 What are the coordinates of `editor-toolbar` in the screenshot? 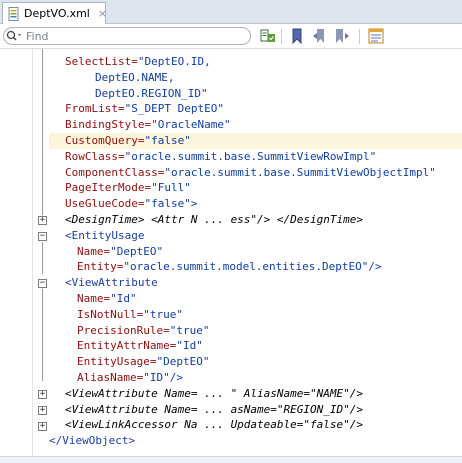 It's located at (231, 36).